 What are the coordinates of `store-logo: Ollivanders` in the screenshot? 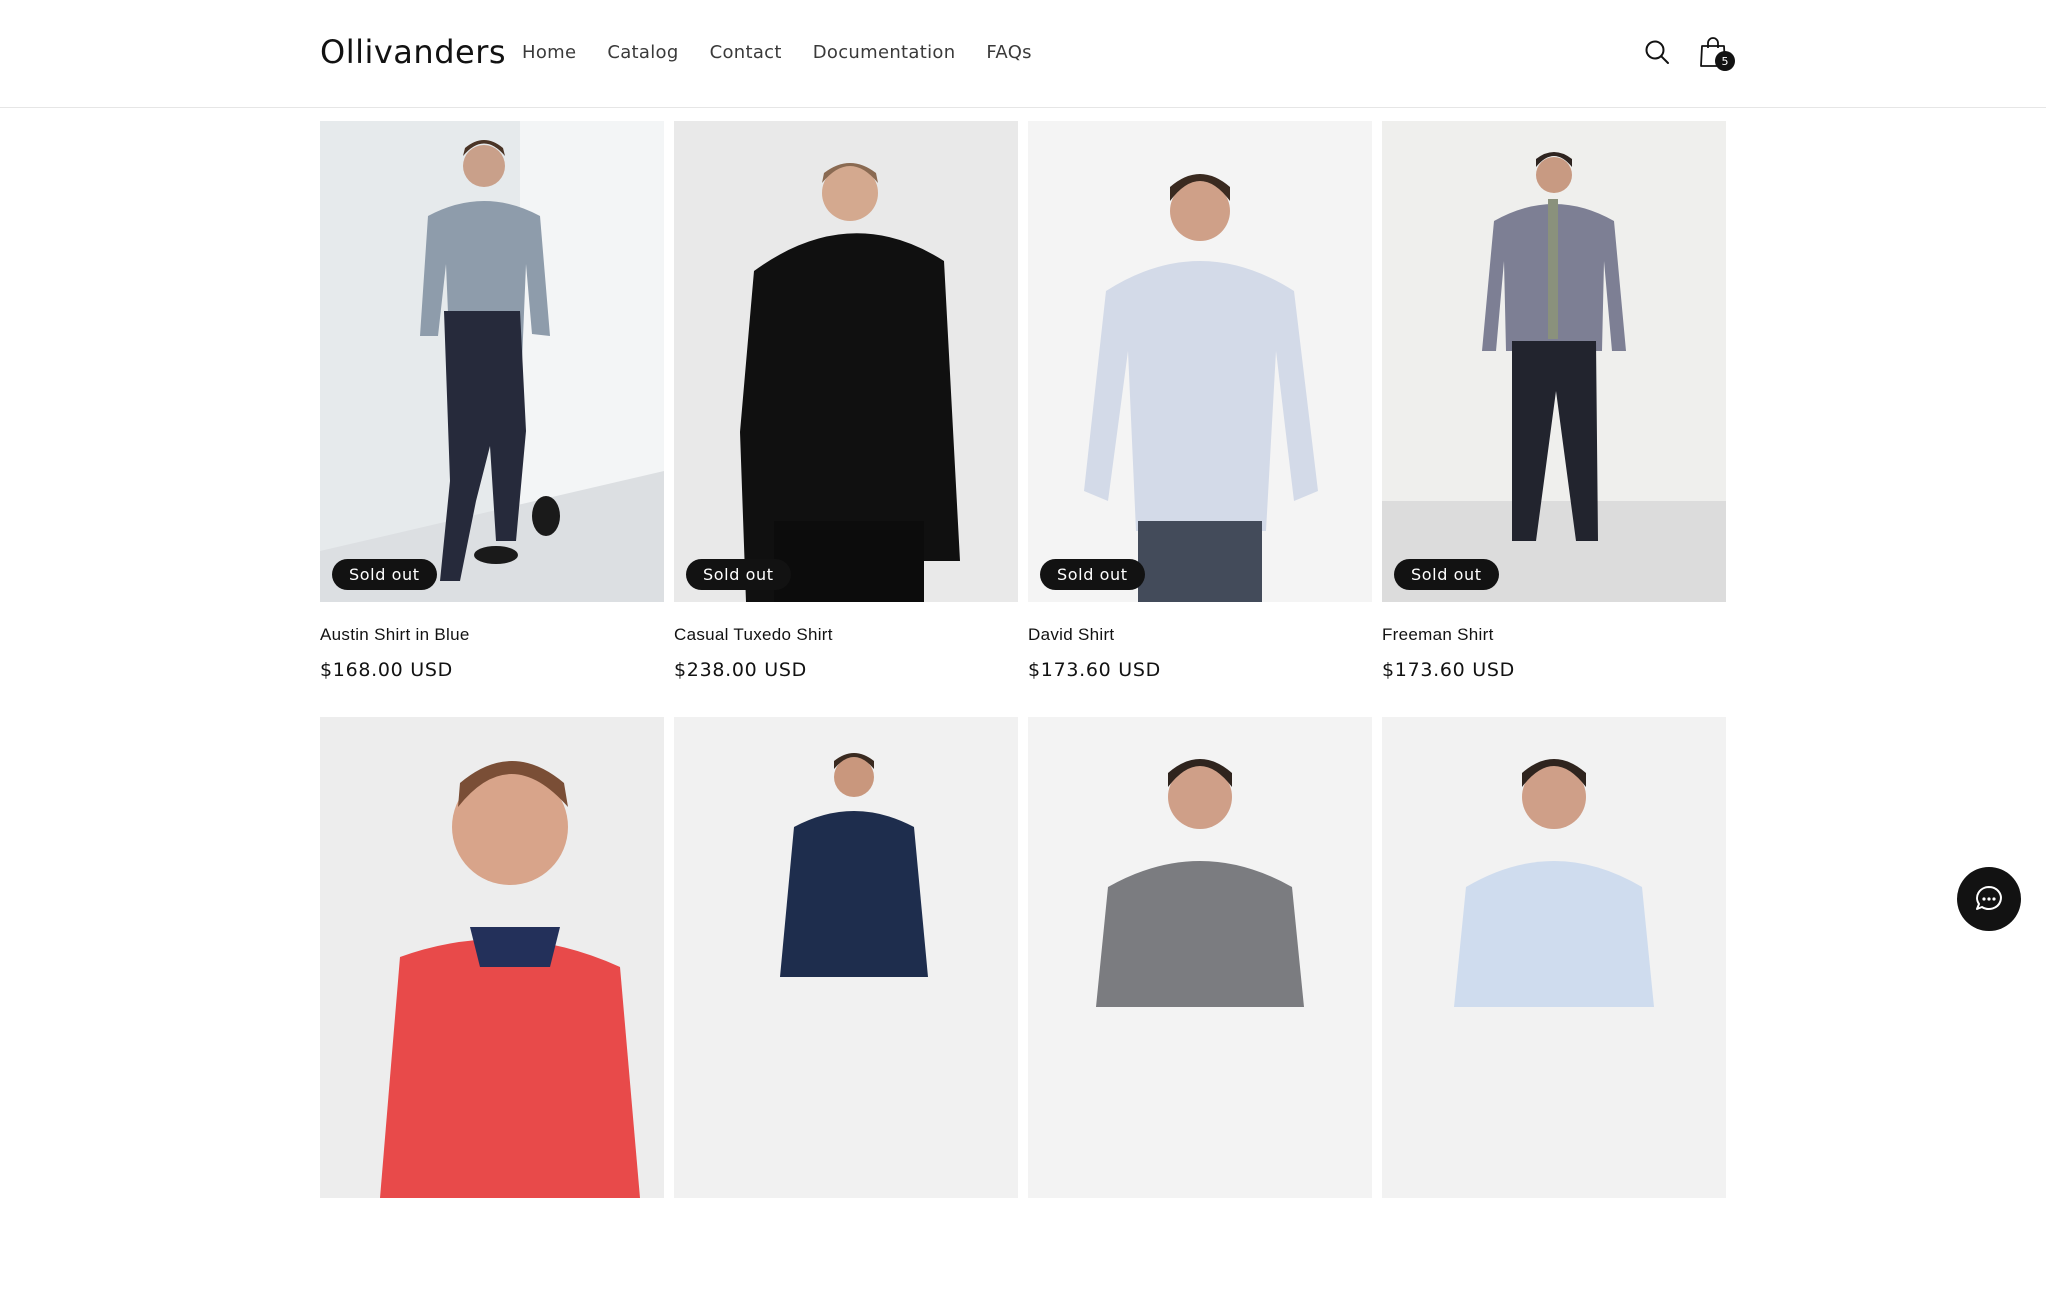 It's located at (413, 52).